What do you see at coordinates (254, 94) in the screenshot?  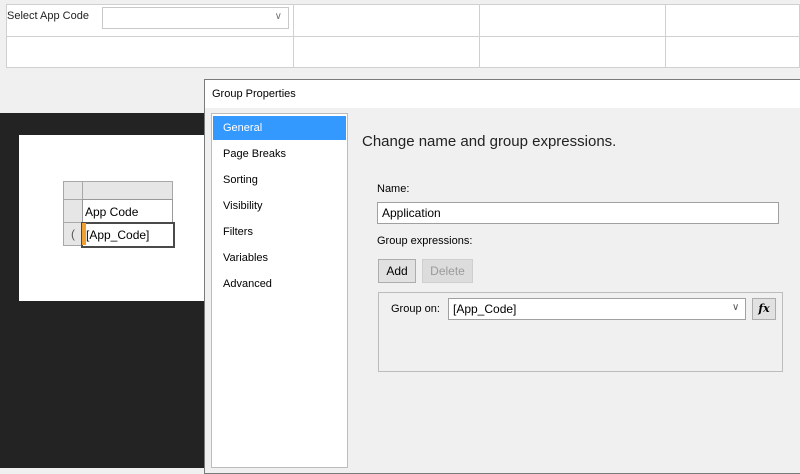 I see `dialog-title: Group Properties` at bounding box center [254, 94].